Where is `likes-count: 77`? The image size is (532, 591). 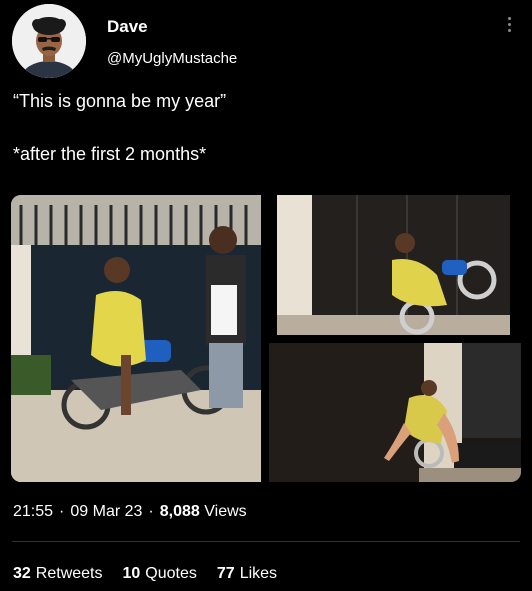
likes-count: 77 is located at coordinates (225, 573).